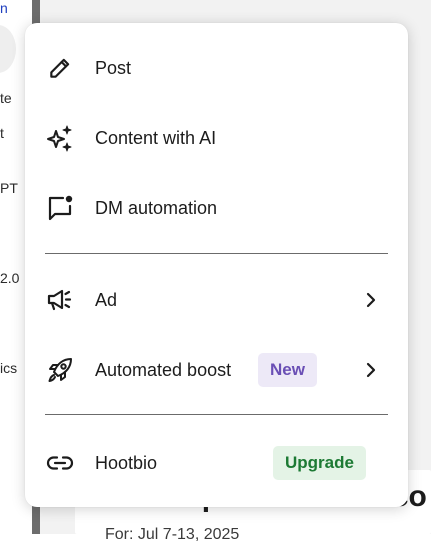 This screenshot has width=431, height=544. Describe the element at coordinates (9, 278) in the screenshot. I see `nav-fragment: 2.0` at that location.